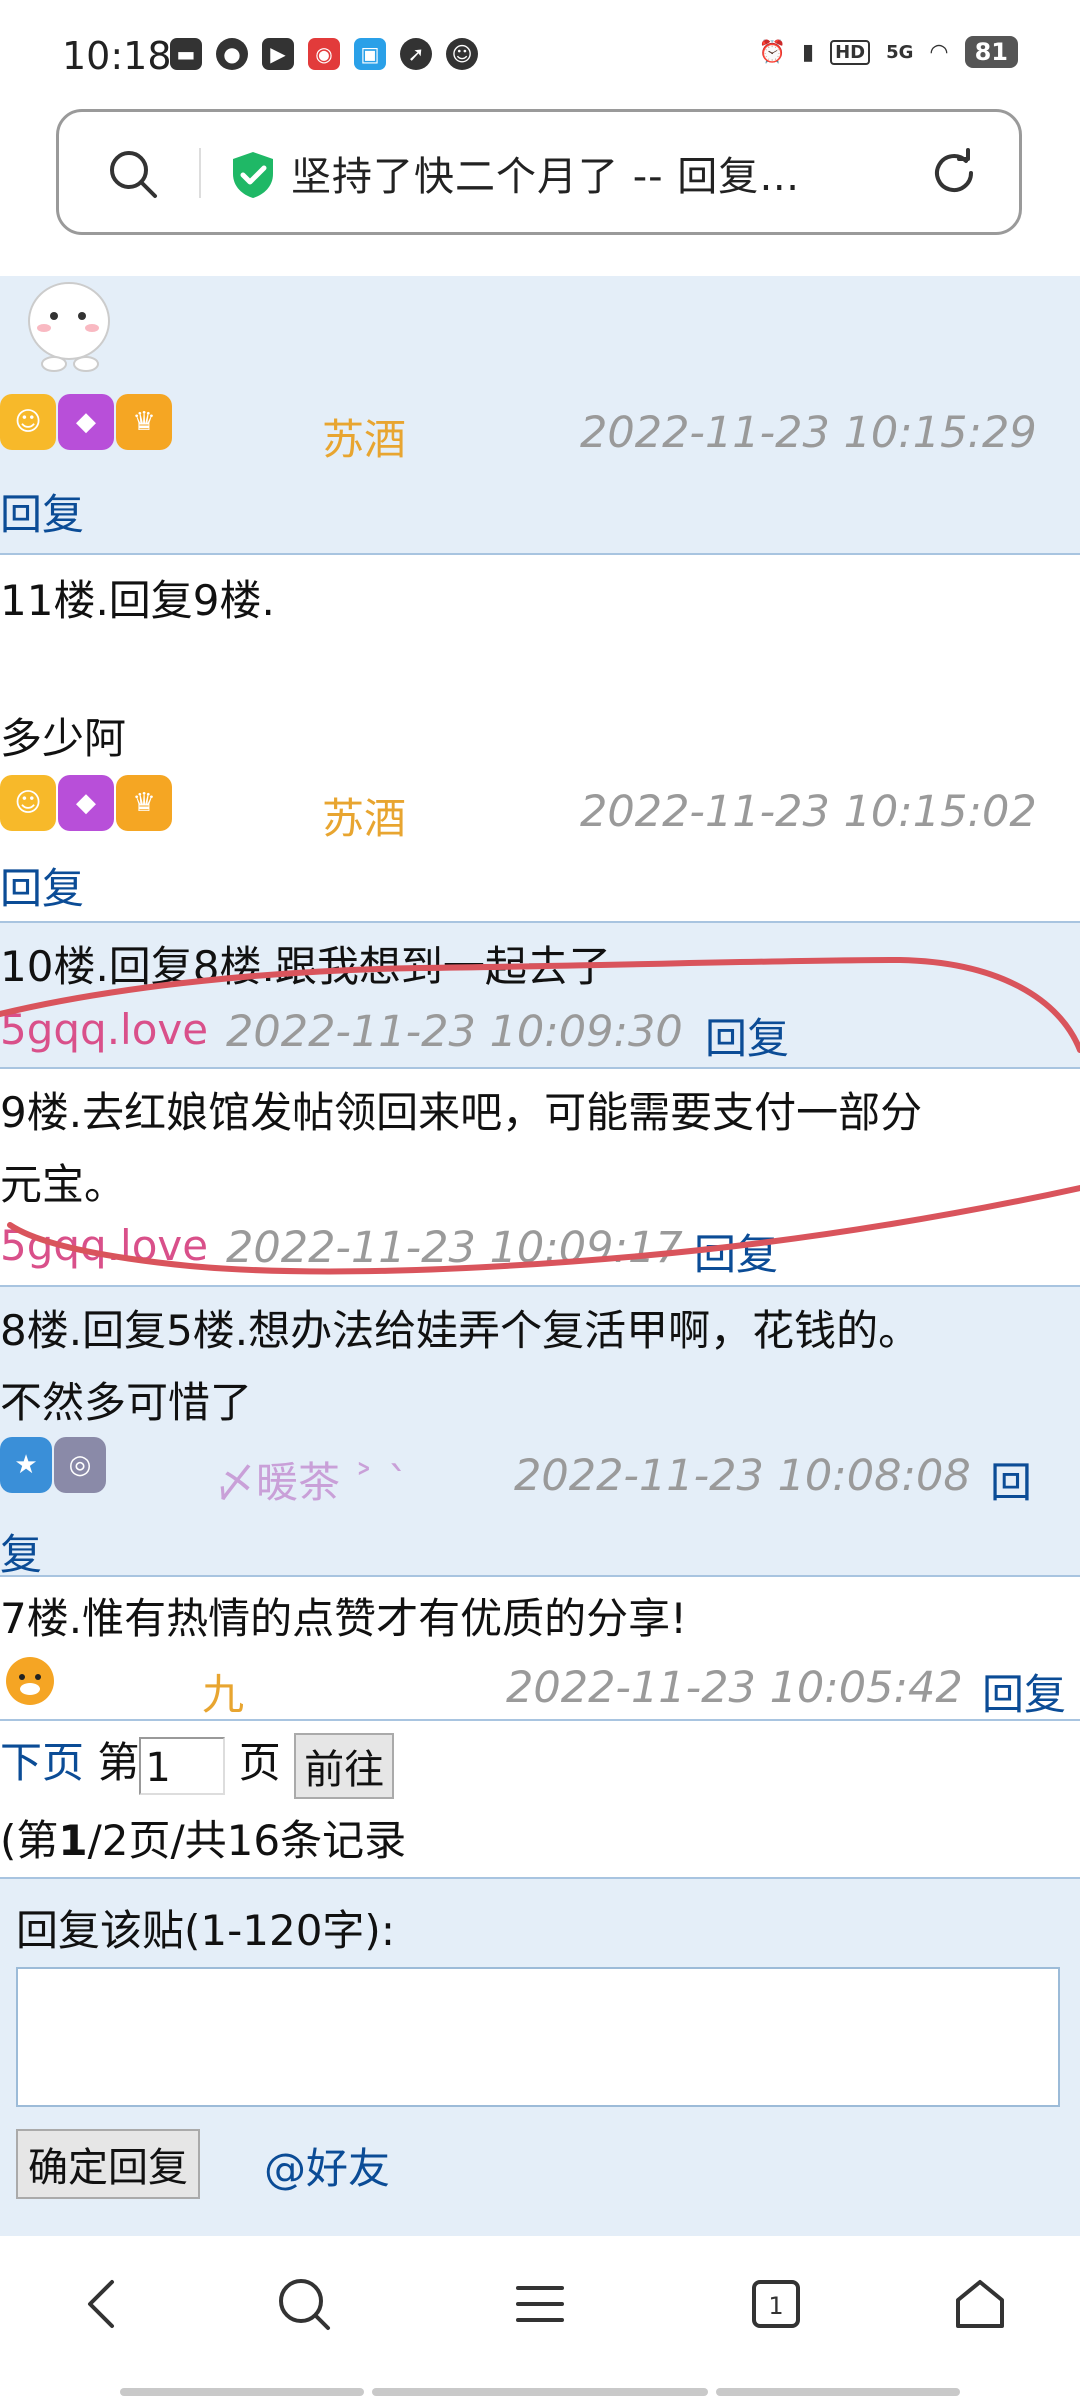  I want to click on vibrate-icon: ▮, so click(808, 52).